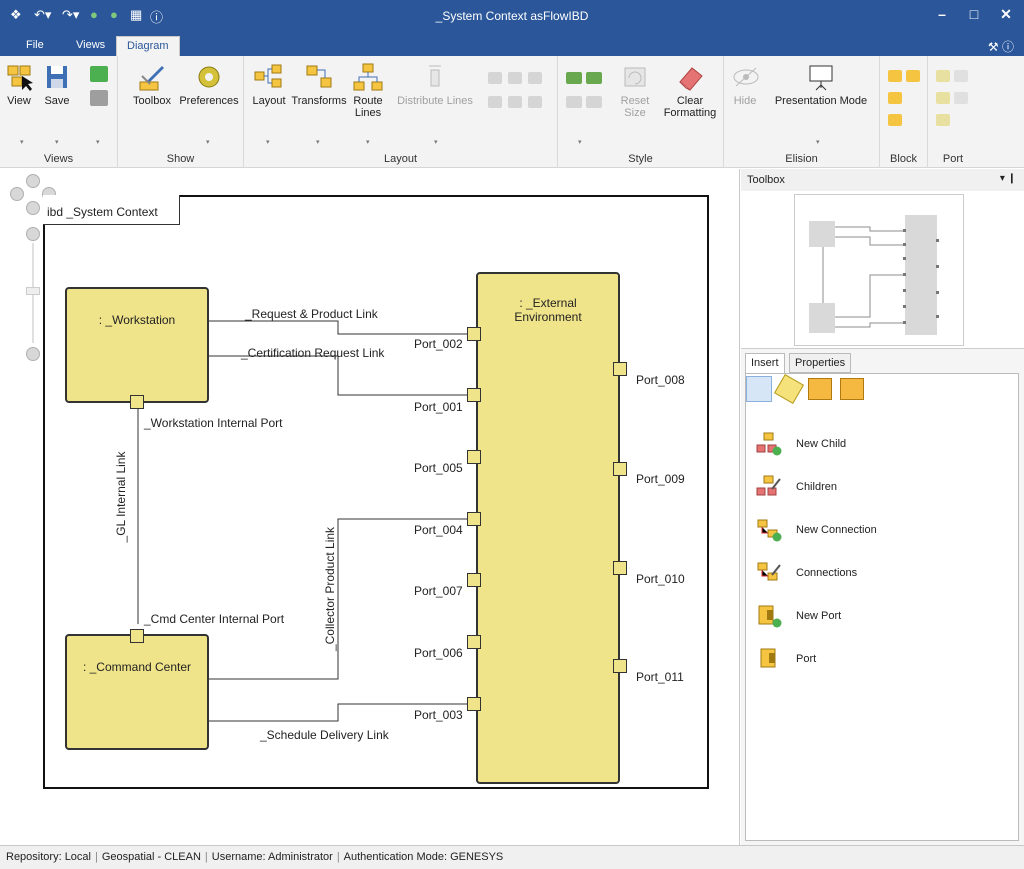  Describe the element at coordinates (943, 98) in the screenshot. I see `port-type-icon` at that location.